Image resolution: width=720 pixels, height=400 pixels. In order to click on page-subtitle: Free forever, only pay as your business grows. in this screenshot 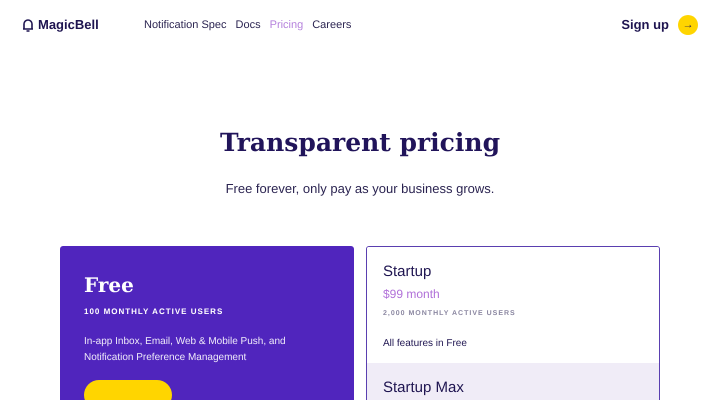, I will do `click(360, 189)`.